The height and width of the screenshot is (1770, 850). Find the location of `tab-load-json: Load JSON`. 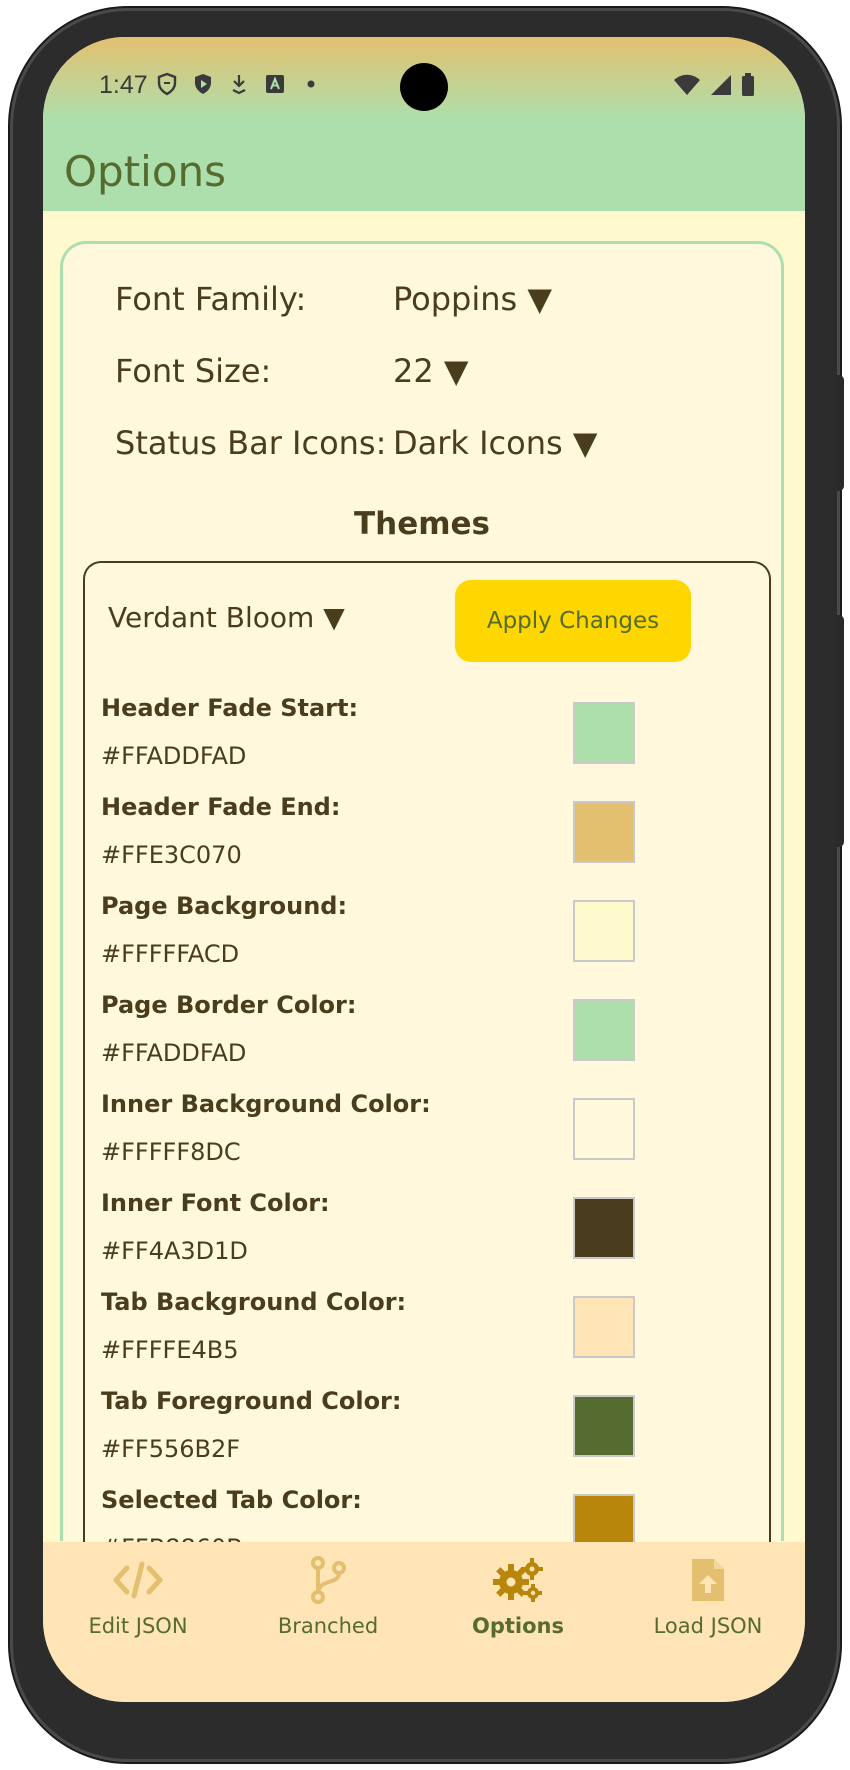

tab-load-json: Load JSON is located at coordinates (708, 1595).